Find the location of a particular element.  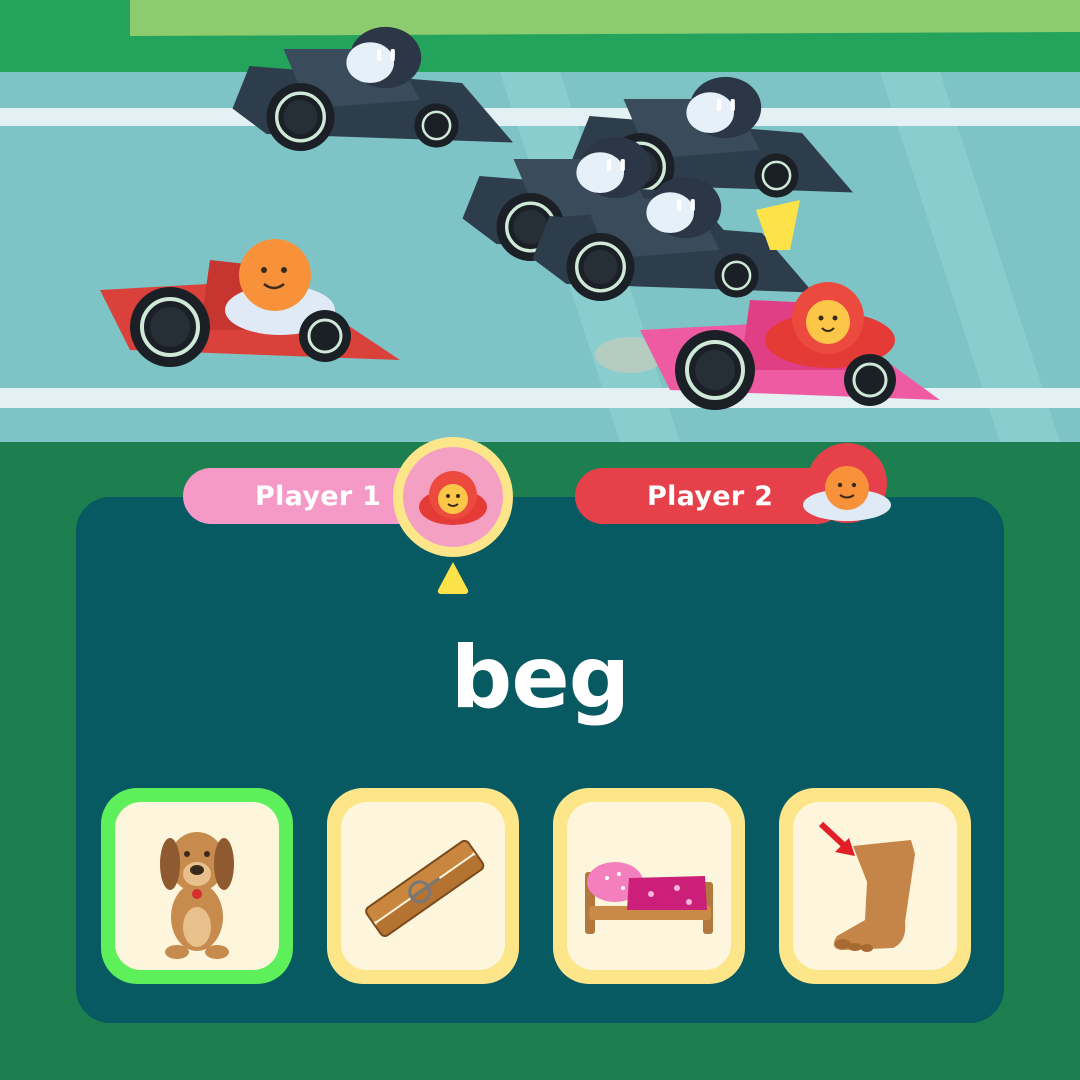

answer-card-dog is located at coordinates (197, 886).